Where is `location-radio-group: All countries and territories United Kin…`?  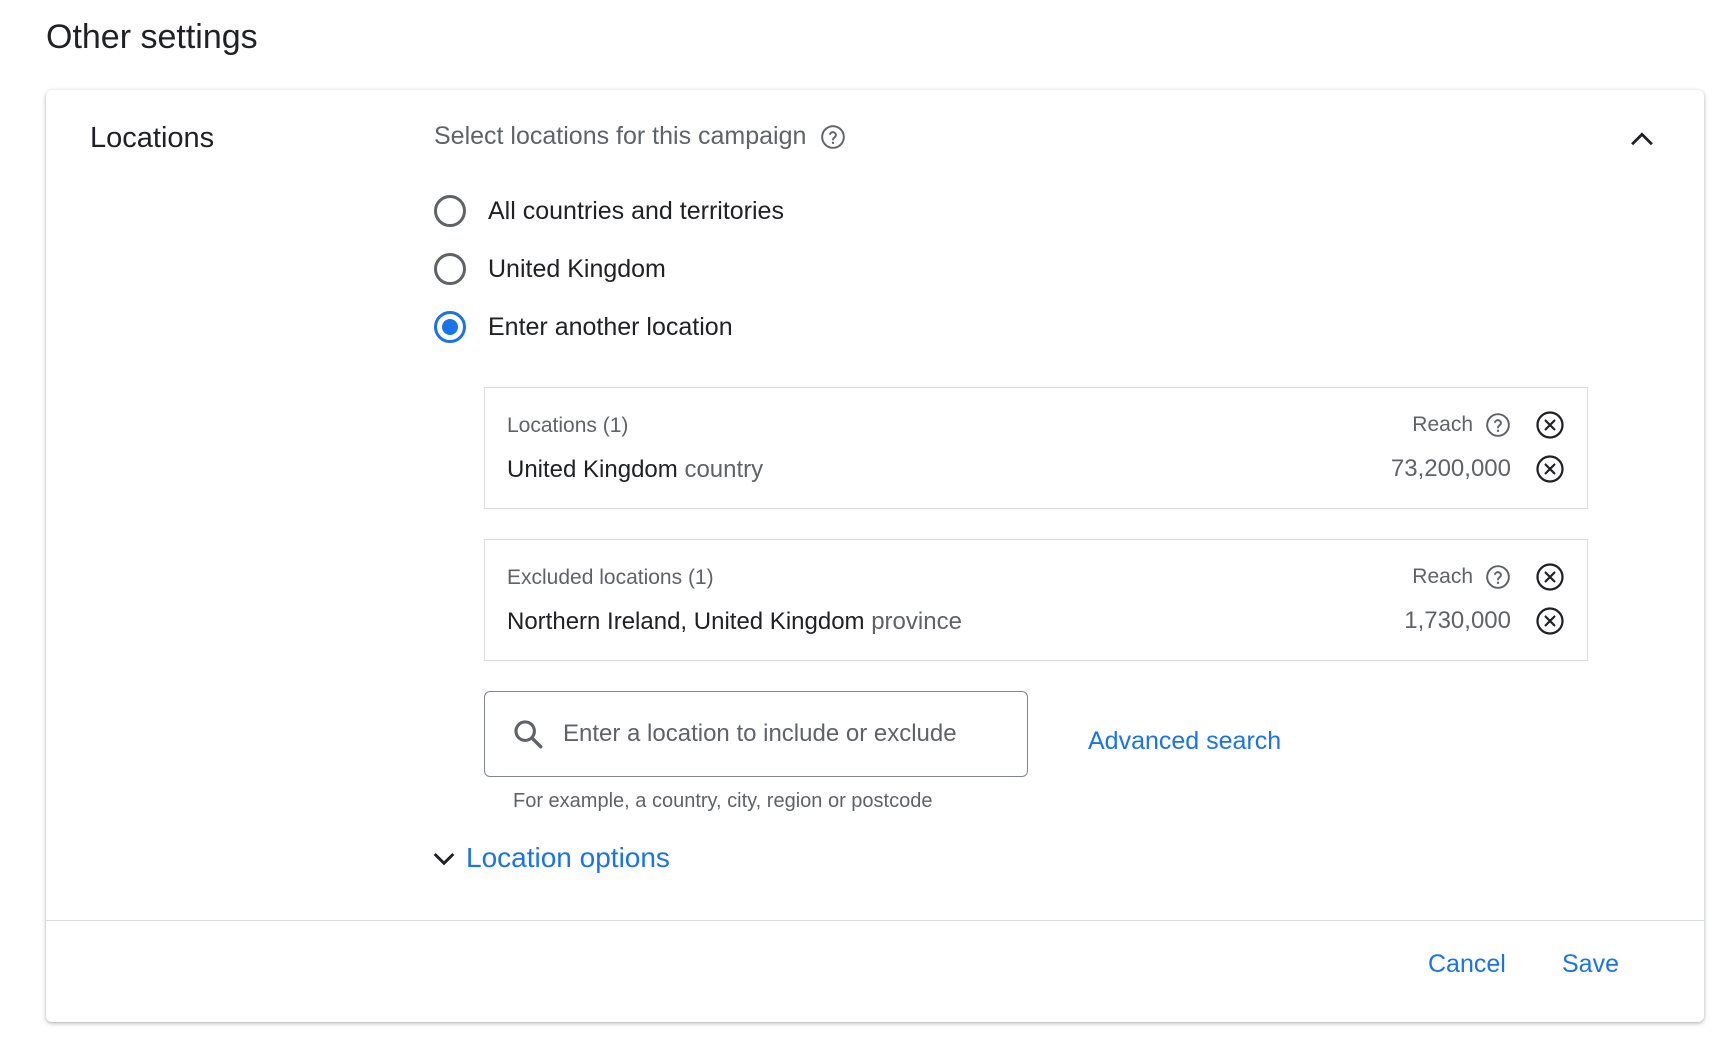 location-radio-group: All countries and territories United Kin… is located at coordinates (609, 269).